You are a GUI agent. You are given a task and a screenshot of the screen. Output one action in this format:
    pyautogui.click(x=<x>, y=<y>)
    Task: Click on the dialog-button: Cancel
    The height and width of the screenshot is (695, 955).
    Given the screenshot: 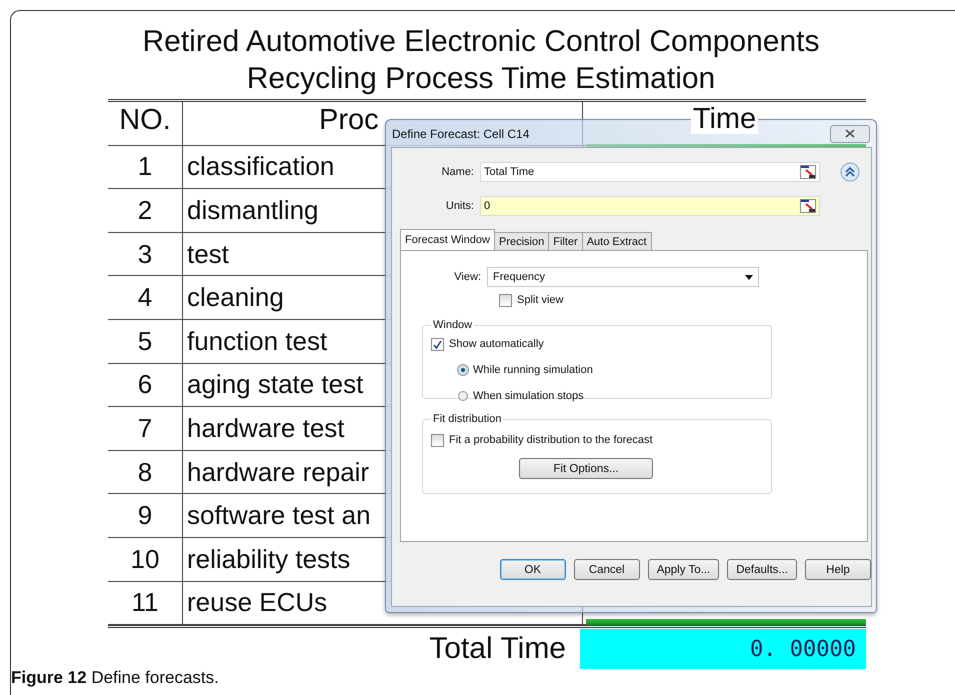 What is the action you would take?
    pyautogui.click(x=607, y=569)
    